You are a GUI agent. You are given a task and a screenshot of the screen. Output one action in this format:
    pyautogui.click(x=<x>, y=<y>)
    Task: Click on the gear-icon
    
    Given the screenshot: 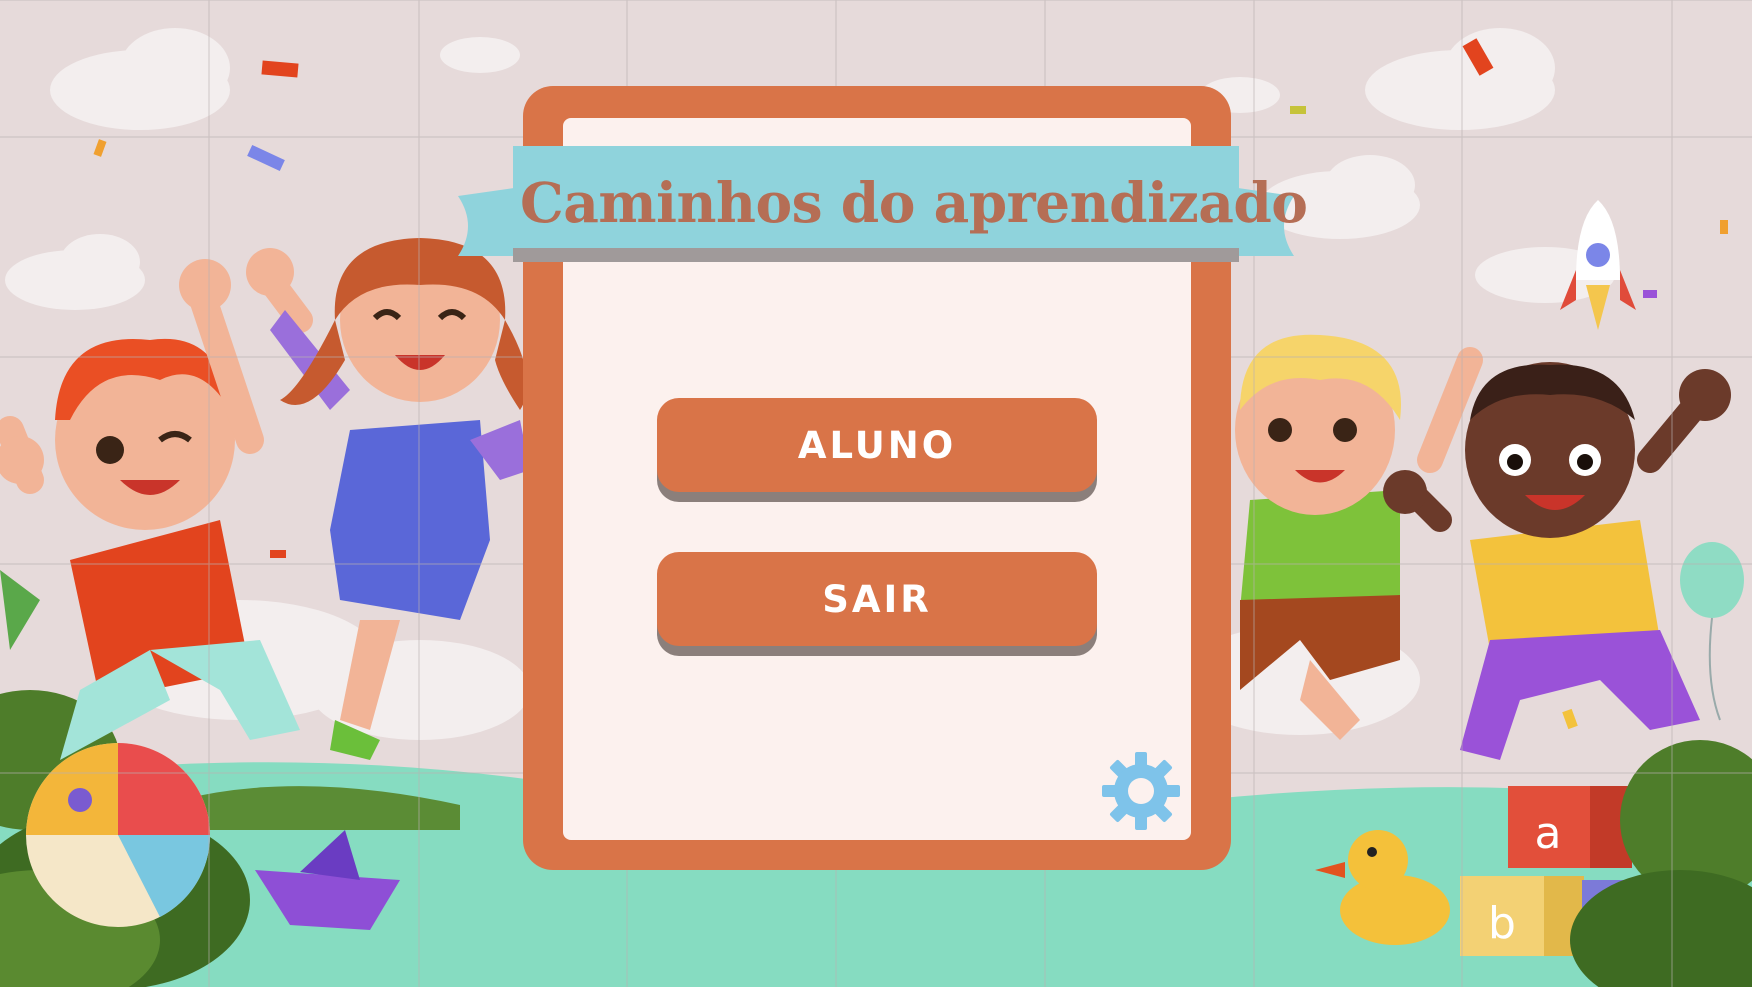 What is the action you would take?
    pyautogui.click(x=1141, y=791)
    